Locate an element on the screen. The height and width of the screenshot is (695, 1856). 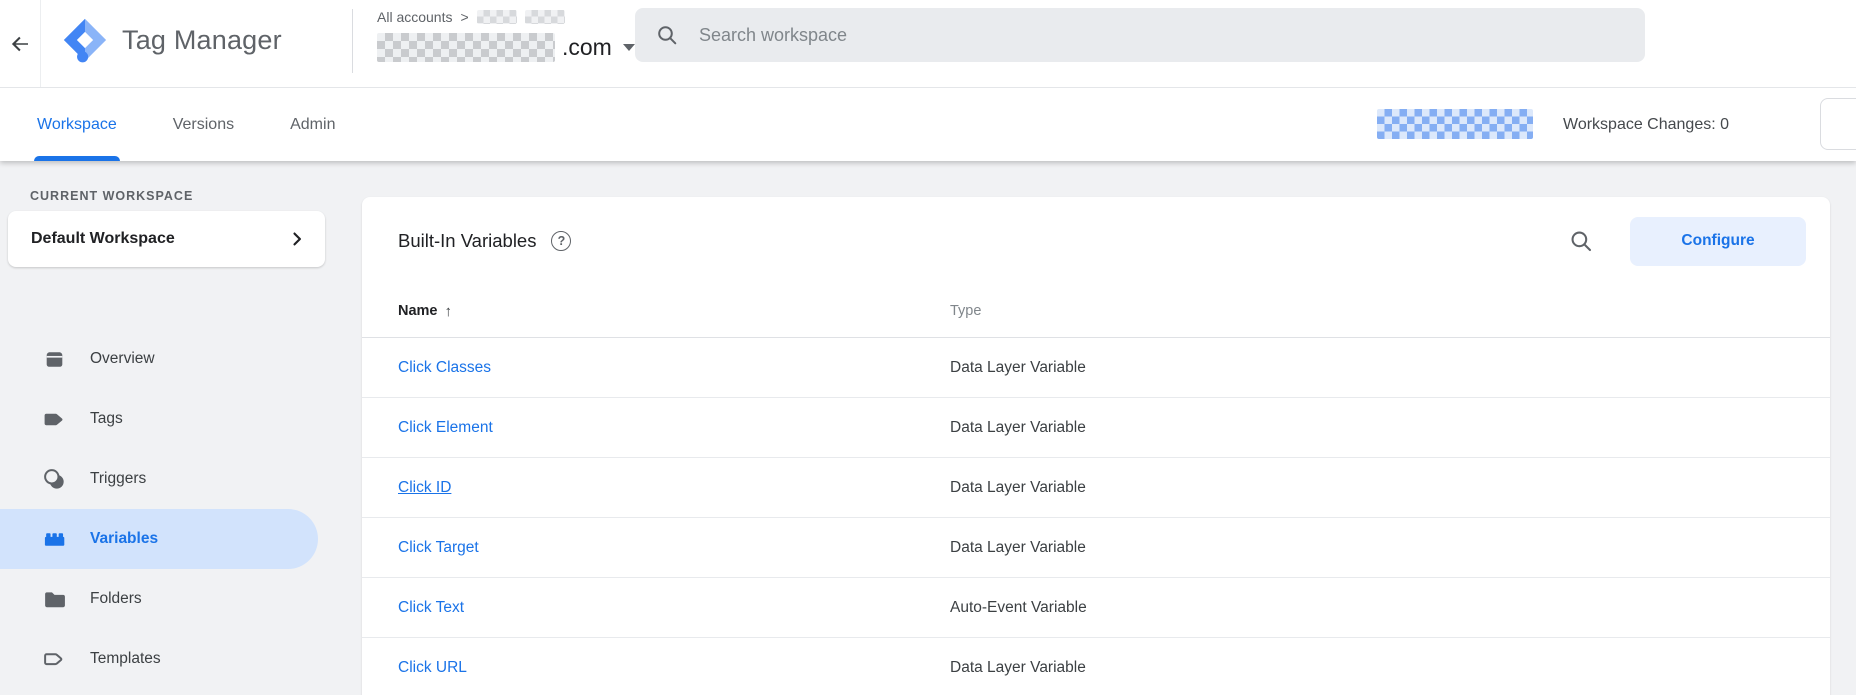
container-switcher: .com is located at coordinates (506, 47).